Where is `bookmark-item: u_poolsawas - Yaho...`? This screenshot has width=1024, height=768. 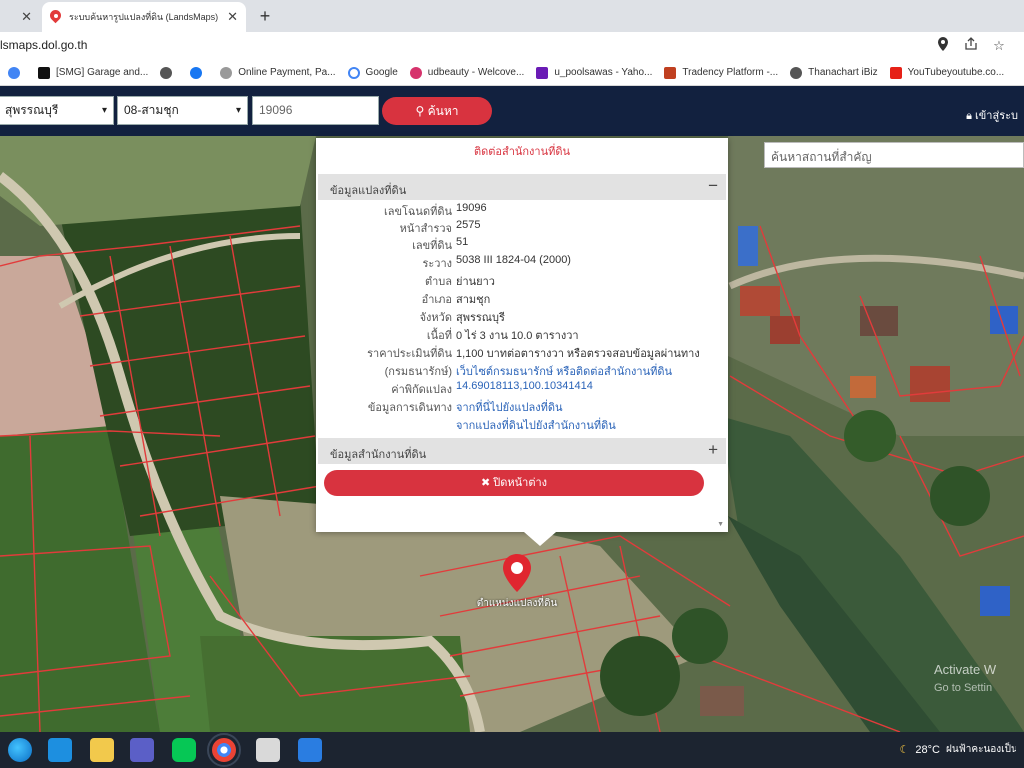 bookmark-item: u_poolsawas - Yaho... is located at coordinates (594, 72).